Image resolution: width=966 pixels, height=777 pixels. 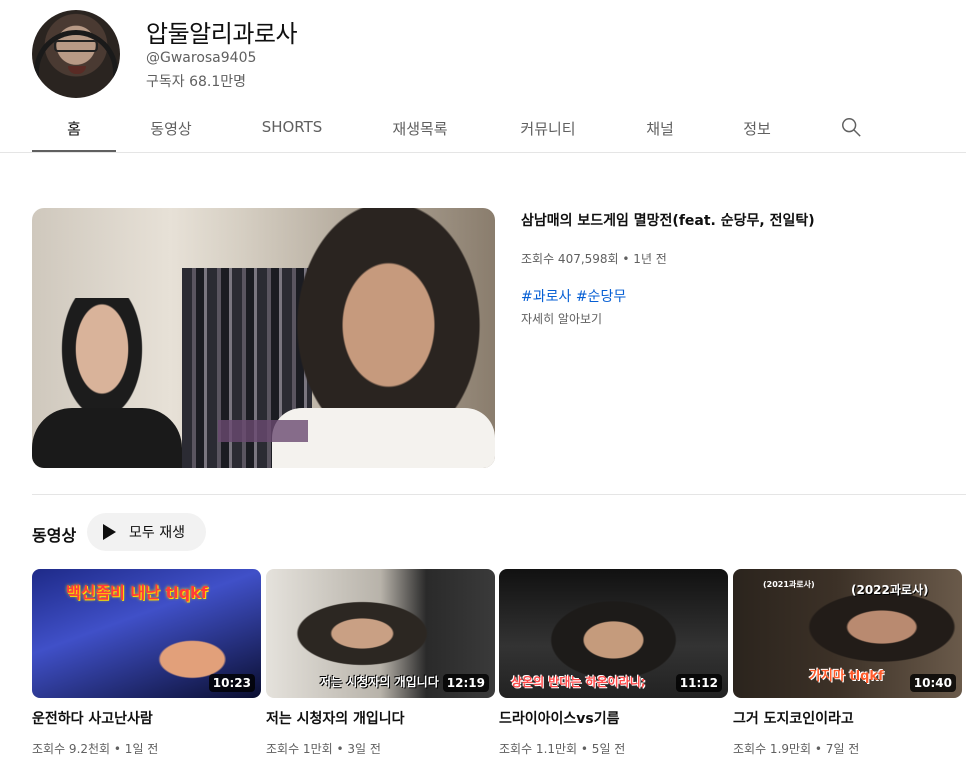 I want to click on search-icon, so click(x=851, y=127).